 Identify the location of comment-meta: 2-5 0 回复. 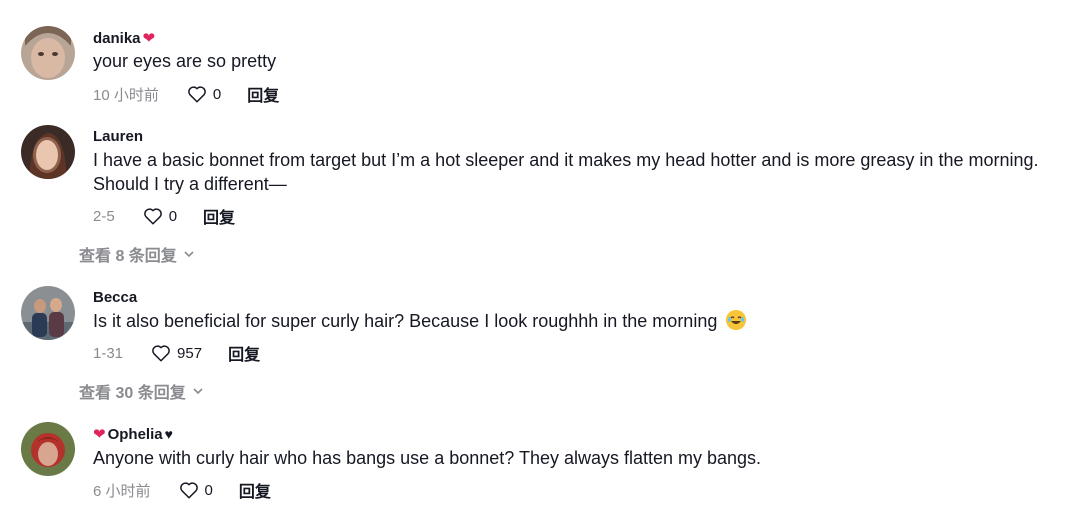
(164, 216).